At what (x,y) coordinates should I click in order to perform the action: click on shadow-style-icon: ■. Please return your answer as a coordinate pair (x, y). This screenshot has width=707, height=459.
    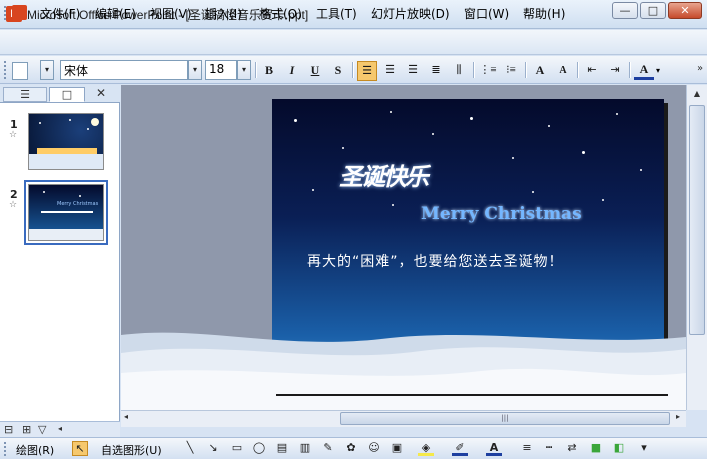
    Looking at the image, I should click on (596, 448).